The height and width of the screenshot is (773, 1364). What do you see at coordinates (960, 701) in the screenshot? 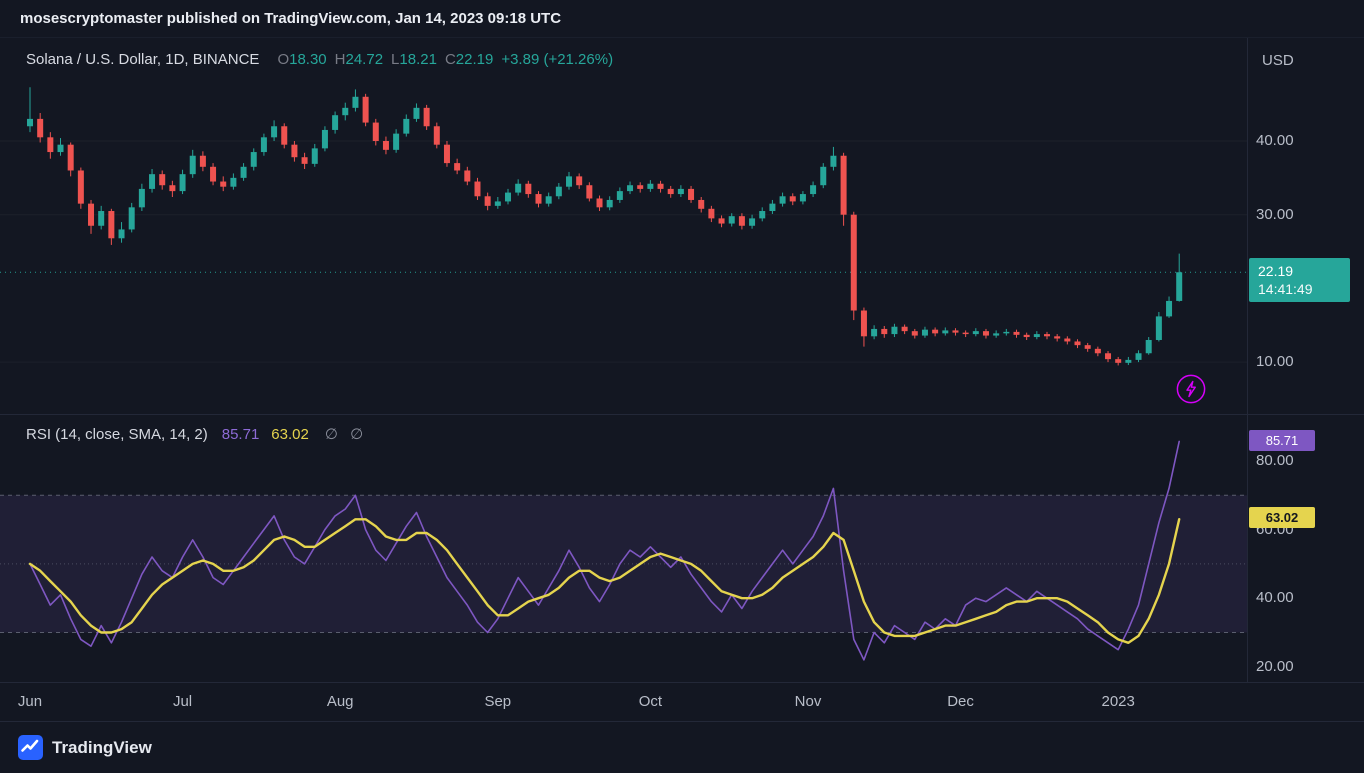
I see `time-axis-label: Dec` at bounding box center [960, 701].